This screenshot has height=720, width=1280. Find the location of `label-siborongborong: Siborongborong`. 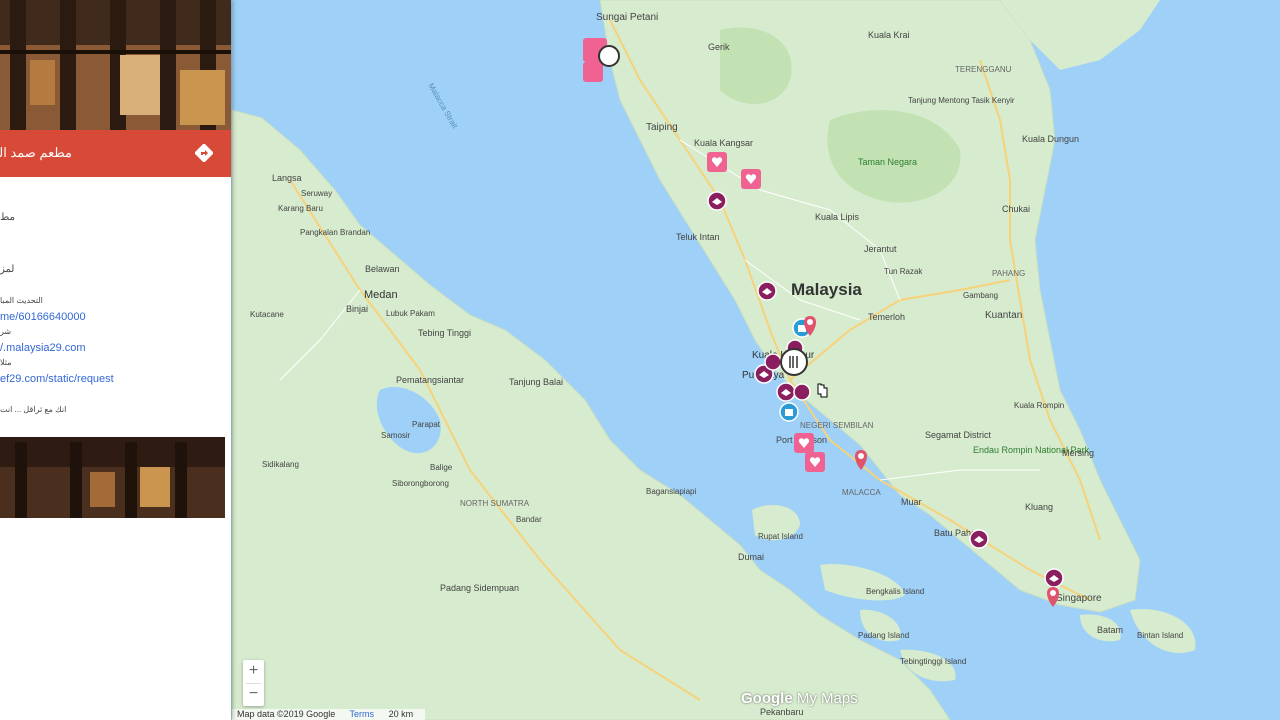

label-siborongborong: Siborongborong is located at coordinates (420, 483).